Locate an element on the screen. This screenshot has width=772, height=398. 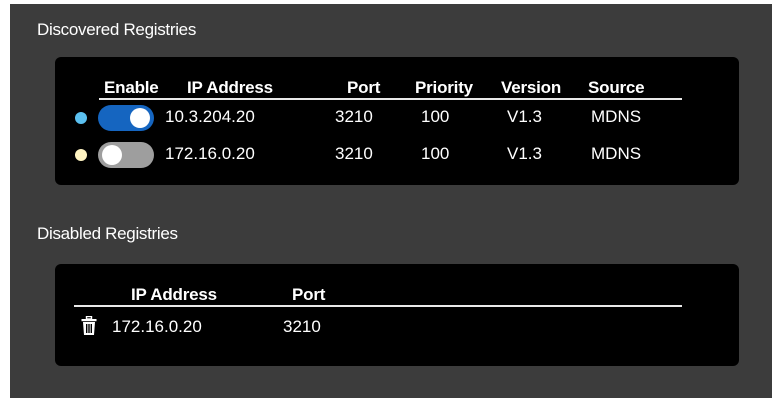
registry-ip: 172.16.0.20 is located at coordinates (210, 153).